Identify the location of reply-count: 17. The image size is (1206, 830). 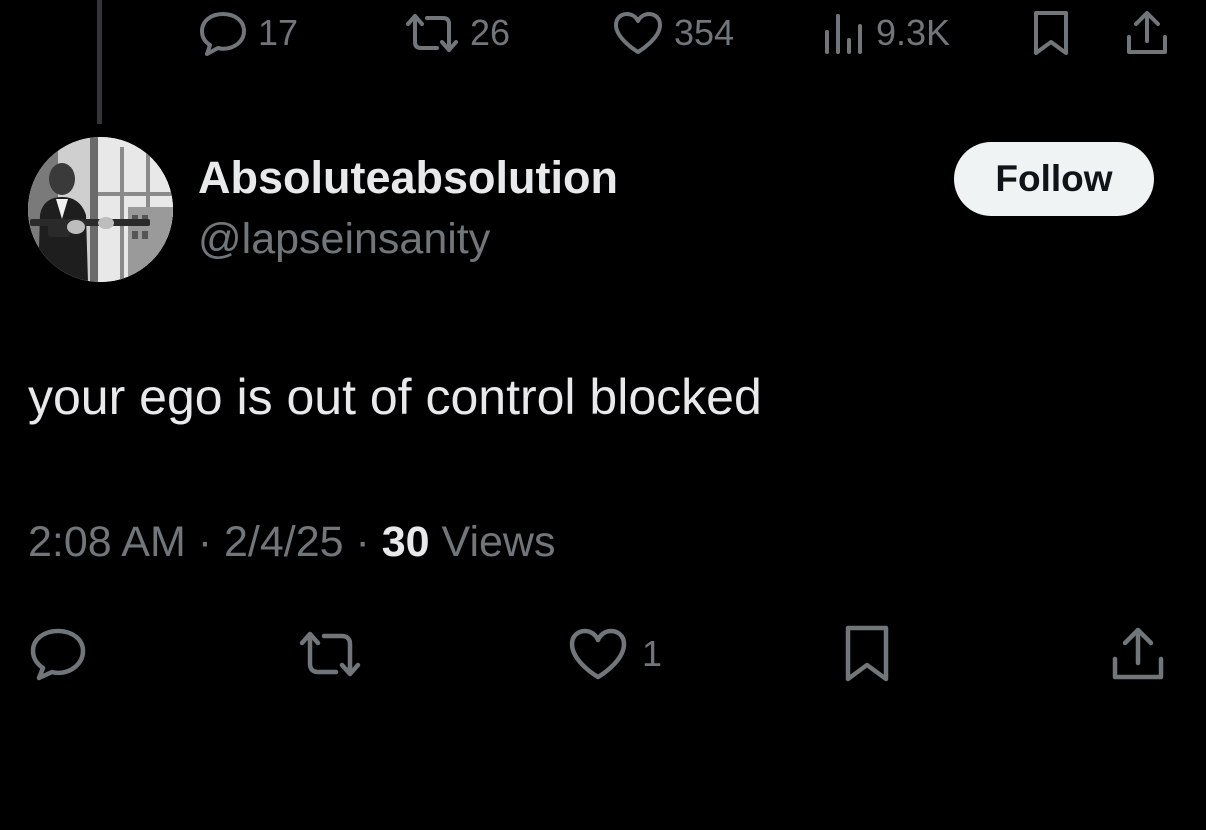
(278, 32).